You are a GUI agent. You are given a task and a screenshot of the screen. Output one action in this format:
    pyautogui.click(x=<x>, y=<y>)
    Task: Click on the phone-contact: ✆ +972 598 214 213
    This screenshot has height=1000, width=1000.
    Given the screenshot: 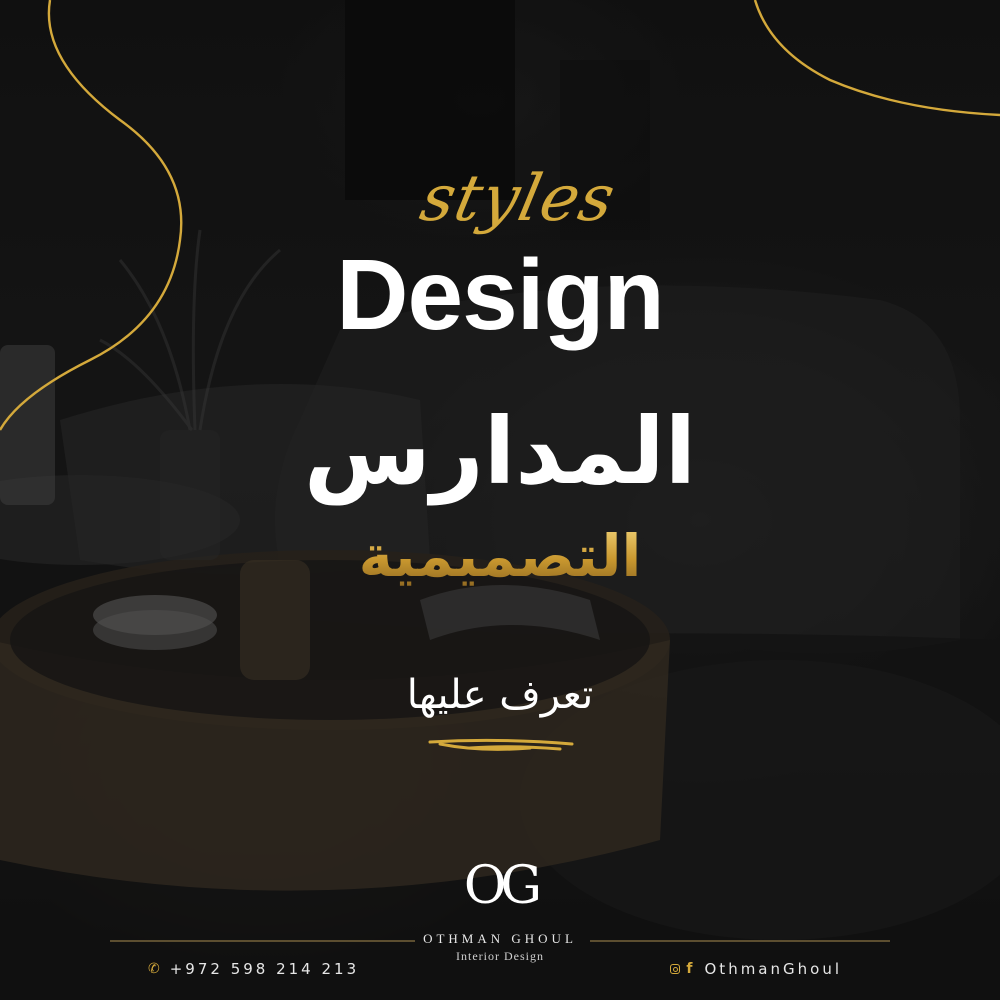 What is the action you would take?
    pyautogui.click(x=253, y=969)
    